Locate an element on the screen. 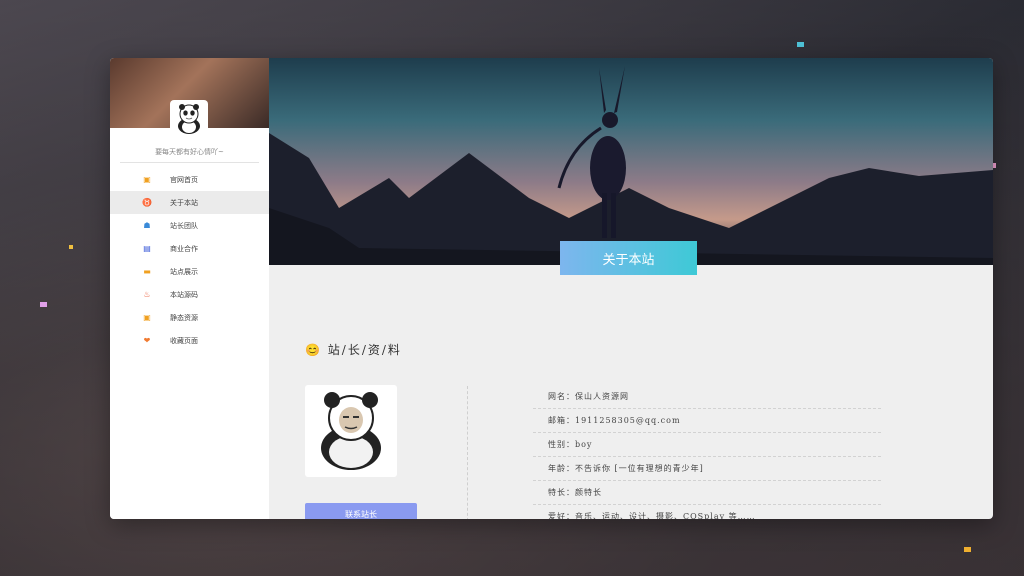 The image size is (1024, 576). sidebar-item-source: ♨ 本站源码 is located at coordinates (189, 294).